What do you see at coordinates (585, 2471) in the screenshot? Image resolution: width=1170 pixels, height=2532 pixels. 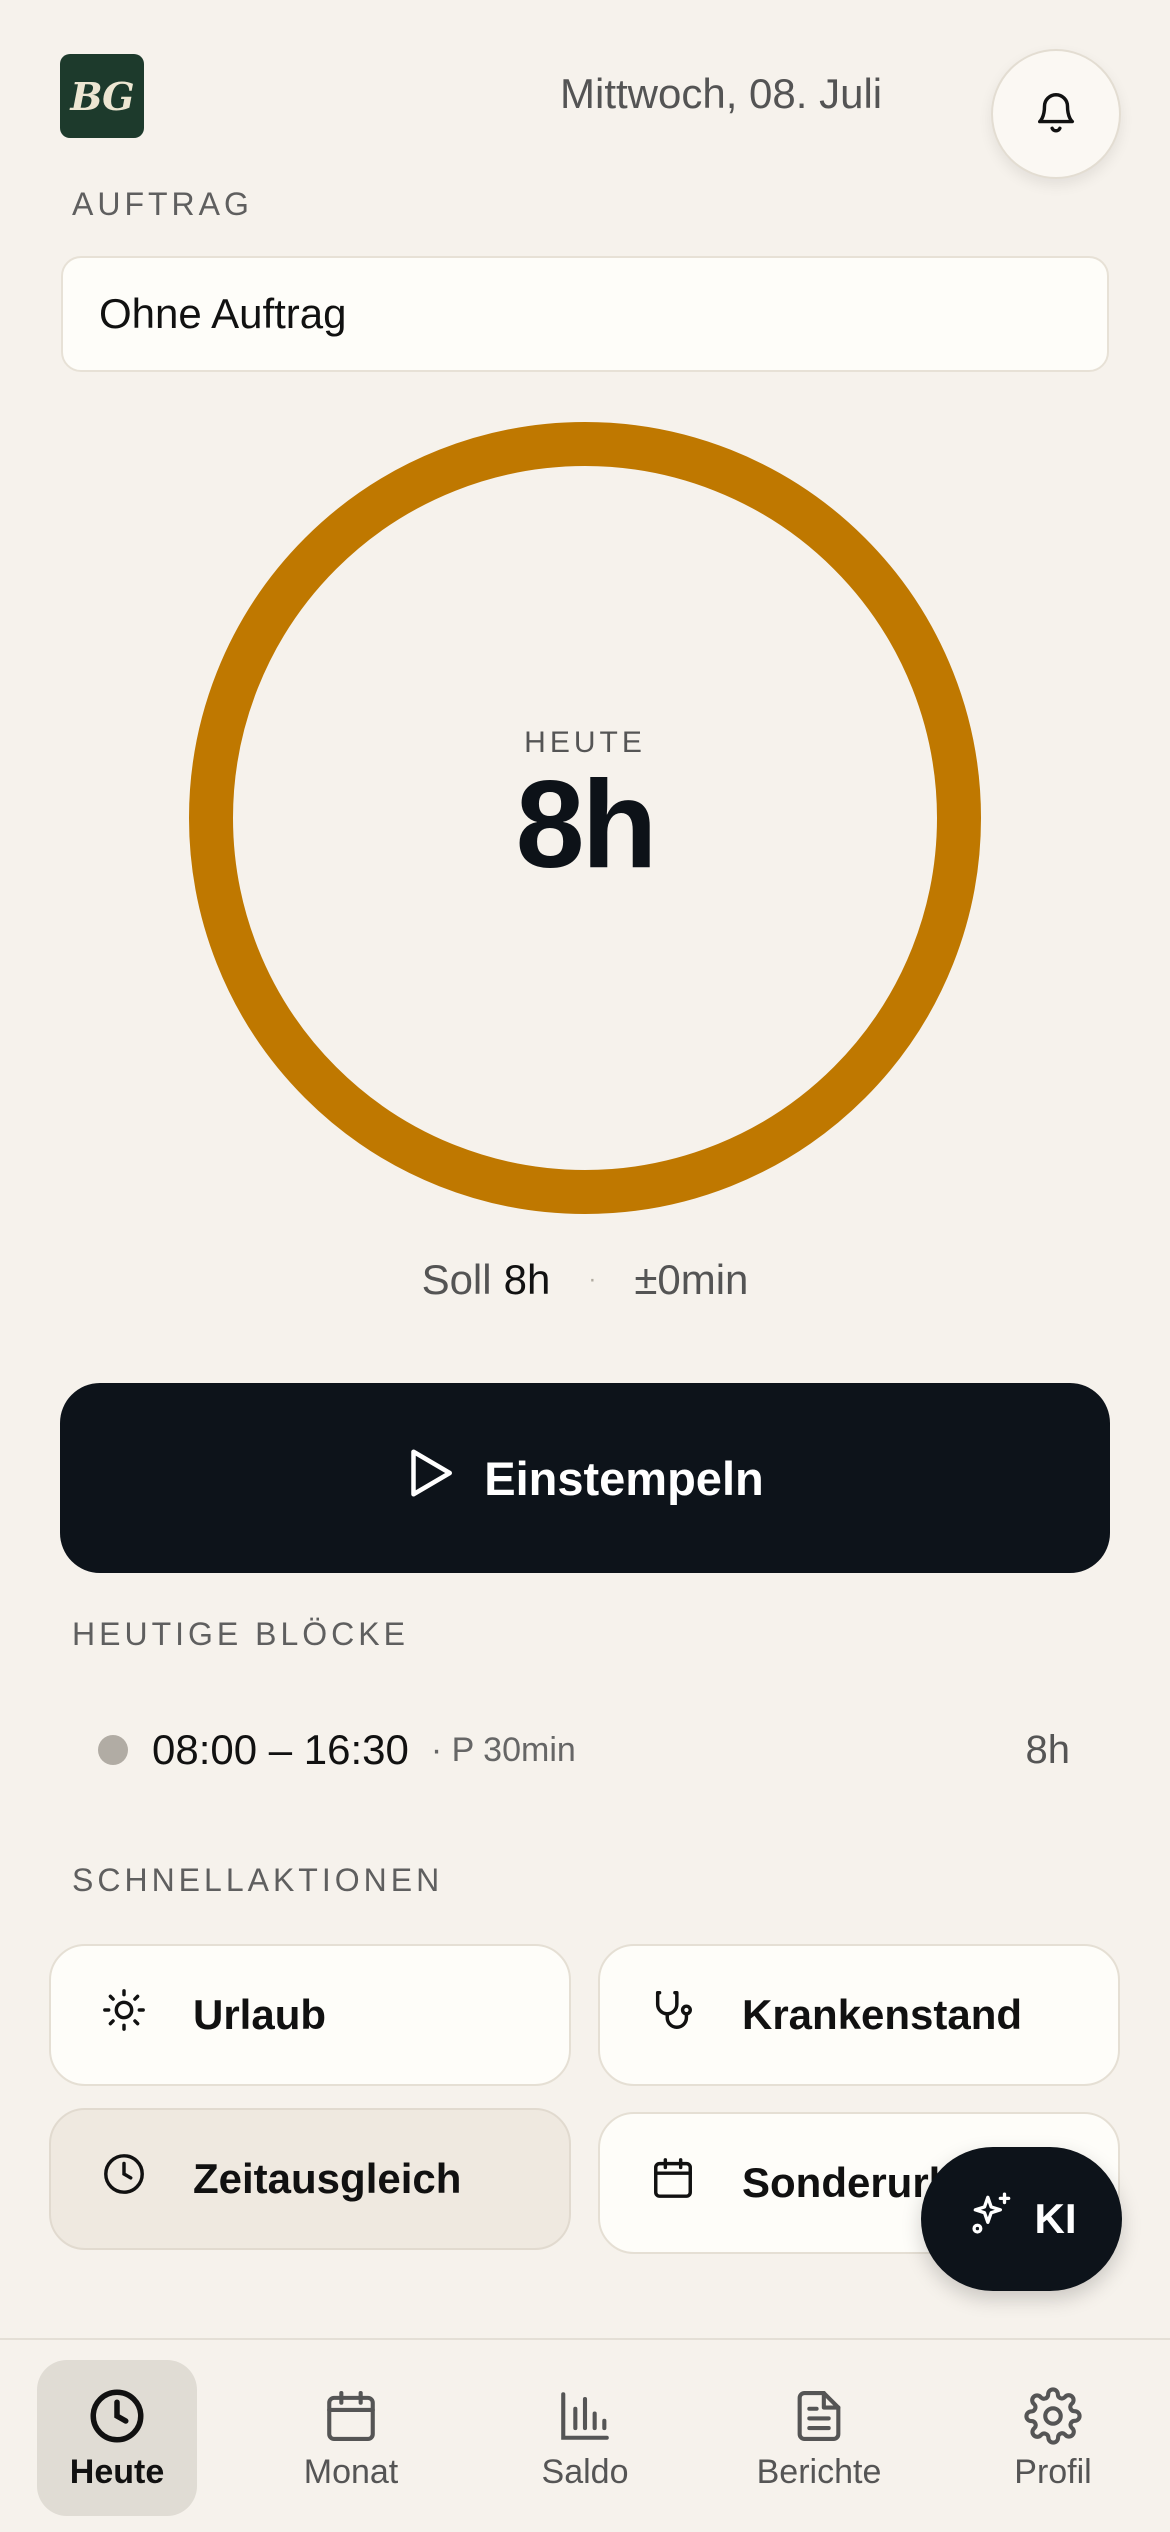 I see `tab-label: Saldo` at bounding box center [585, 2471].